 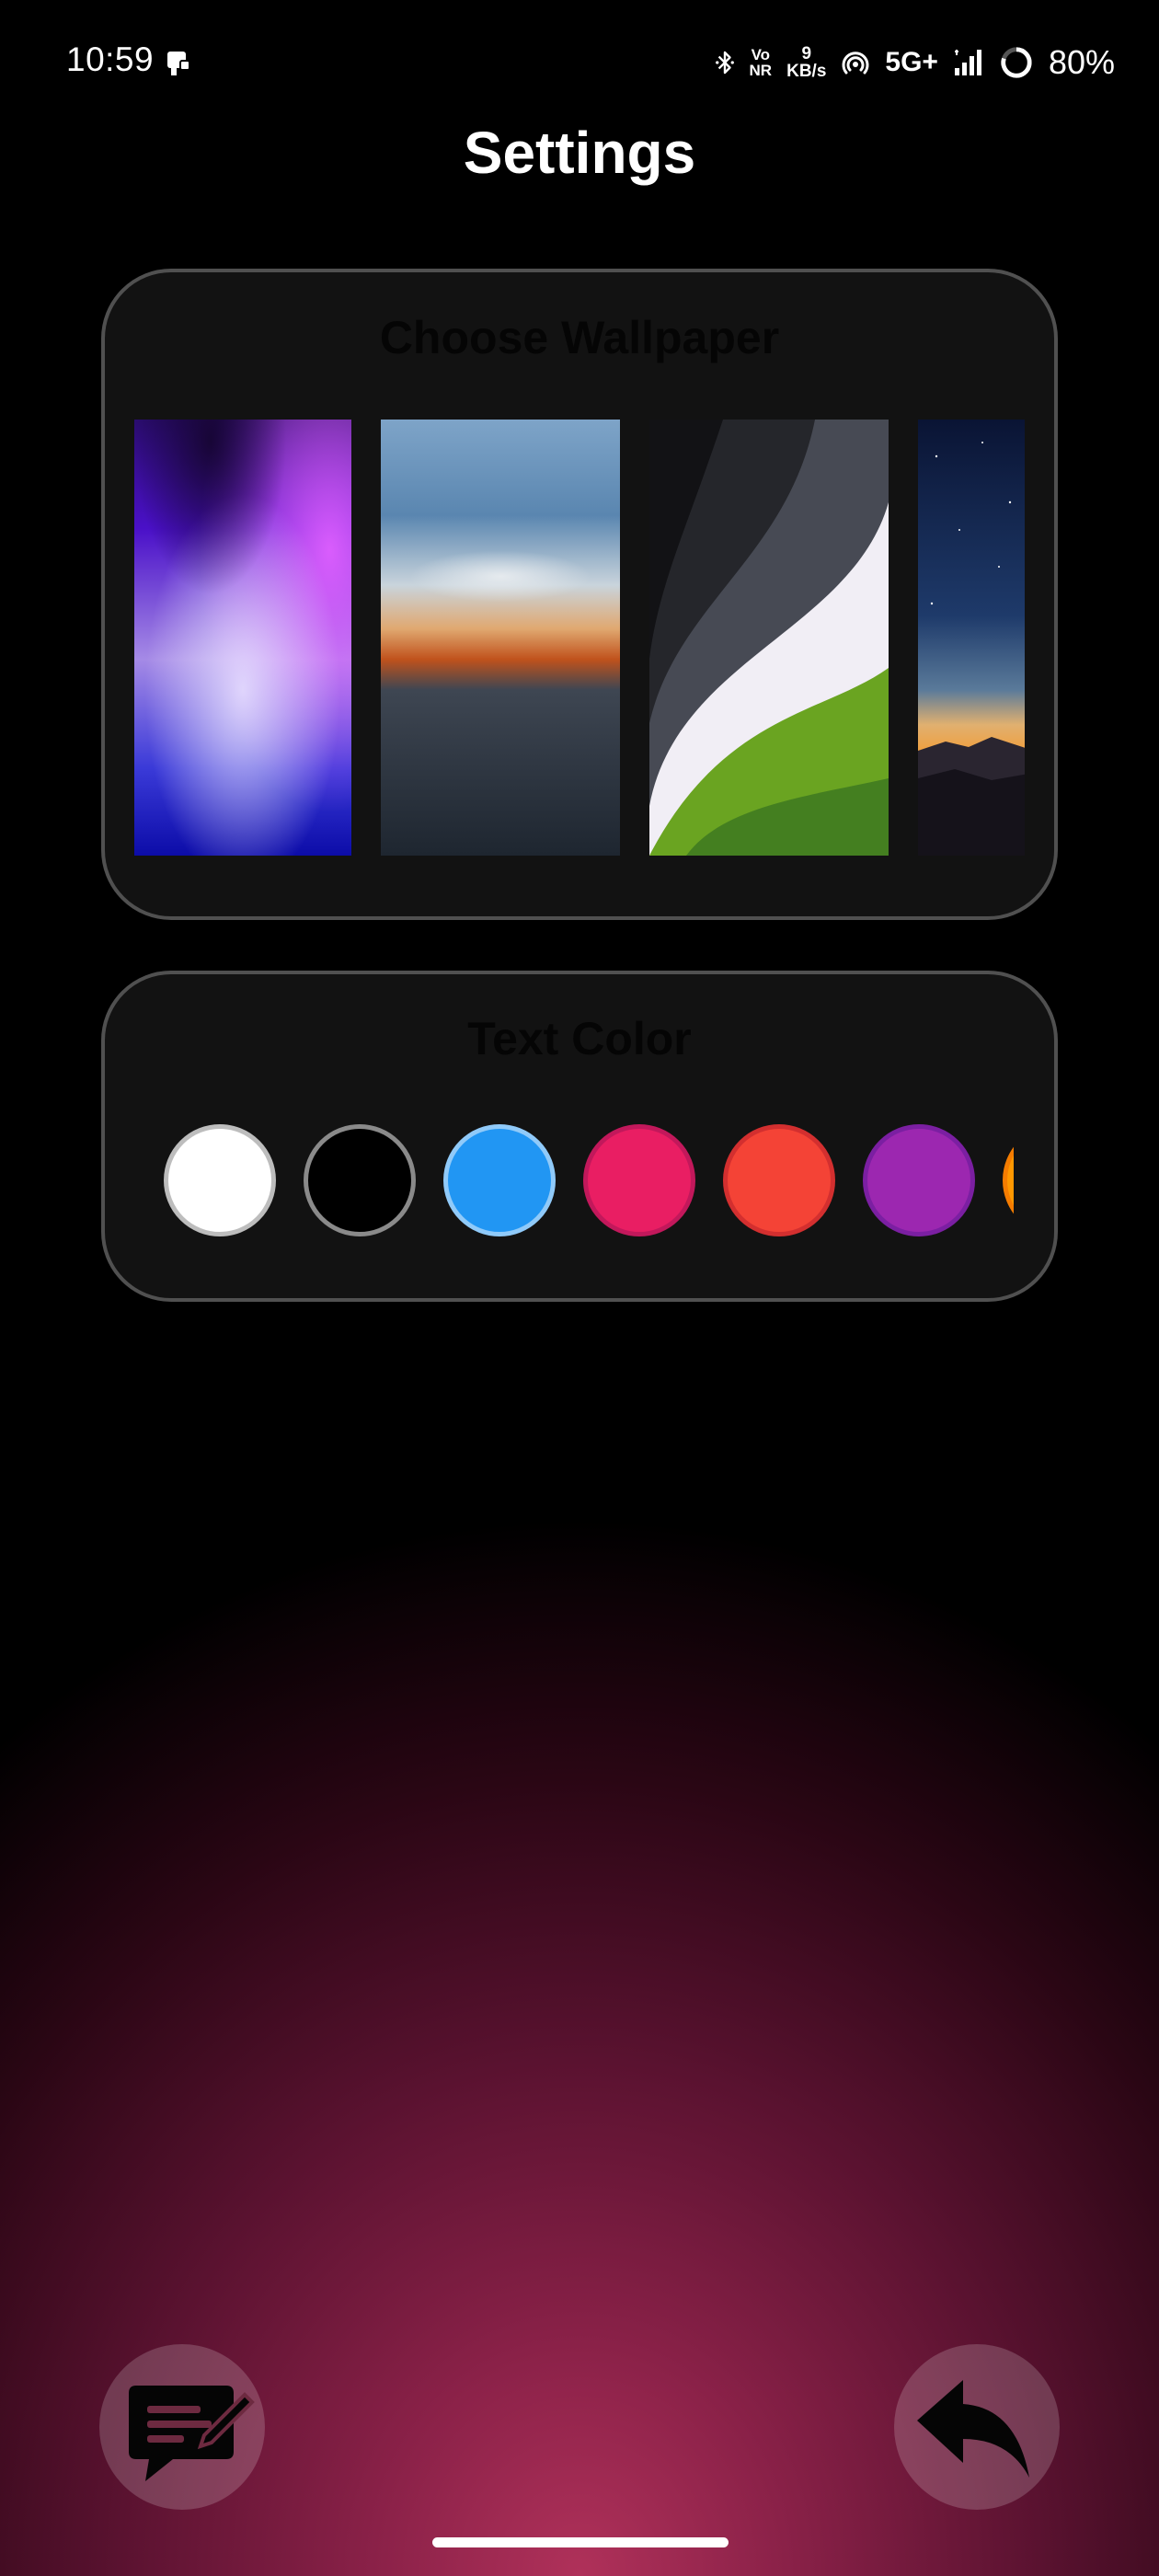 What do you see at coordinates (761, 54) in the screenshot?
I see `vonr-top-label: Vo` at bounding box center [761, 54].